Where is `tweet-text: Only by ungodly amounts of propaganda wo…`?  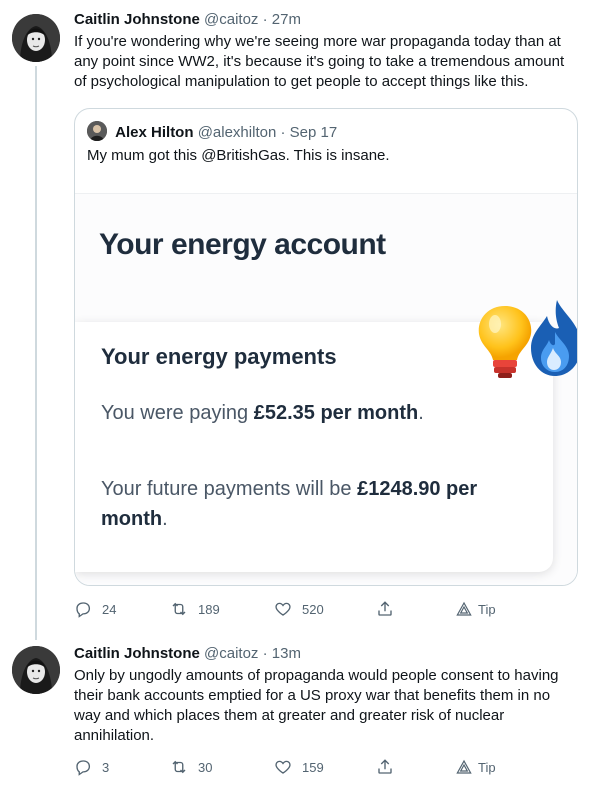 tweet-text: Only by ungodly amounts of propaganda wo… is located at coordinates (316, 705).